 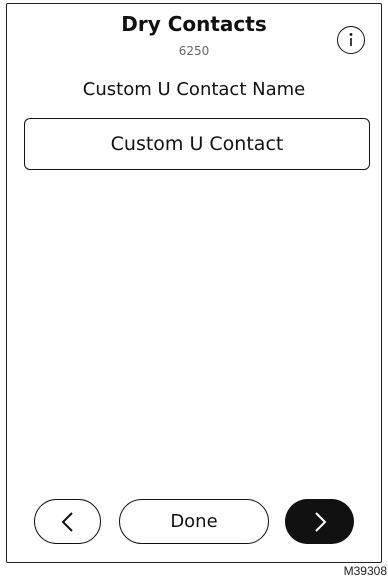 What do you see at coordinates (194, 89) in the screenshot?
I see `contact-name-label: Custom U Contact Name` at bounding box center [194, 89].